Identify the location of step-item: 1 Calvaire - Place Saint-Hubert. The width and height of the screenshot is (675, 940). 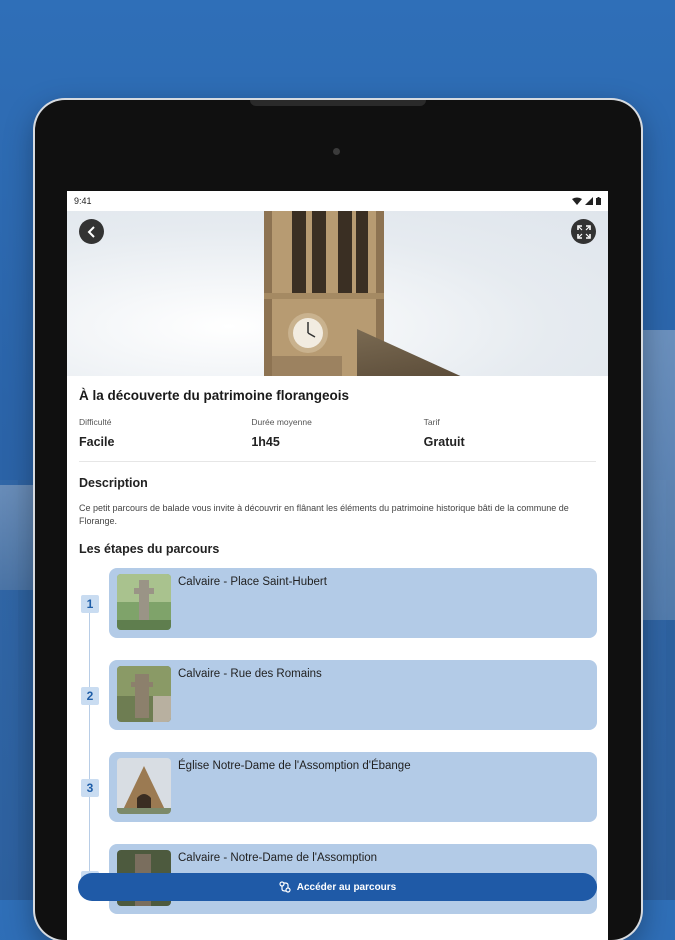
(338, 603).